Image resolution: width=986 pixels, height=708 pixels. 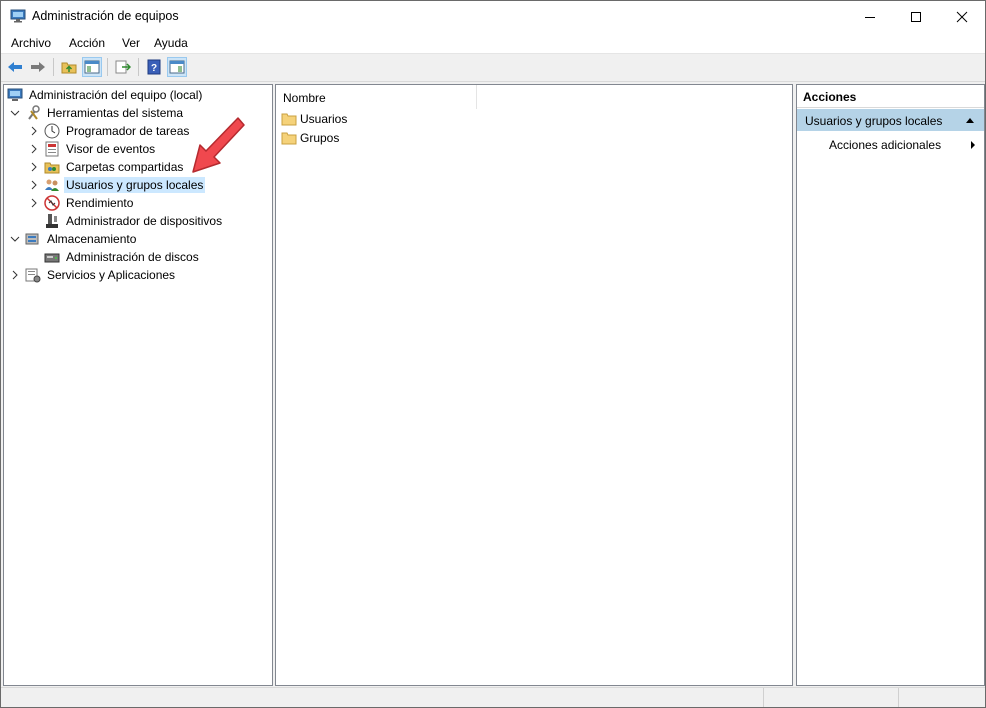 What do you see at coordinates (890, 96) in the screenshot?
I see `actions-title: Acciones` at bounding box center [890, 96].